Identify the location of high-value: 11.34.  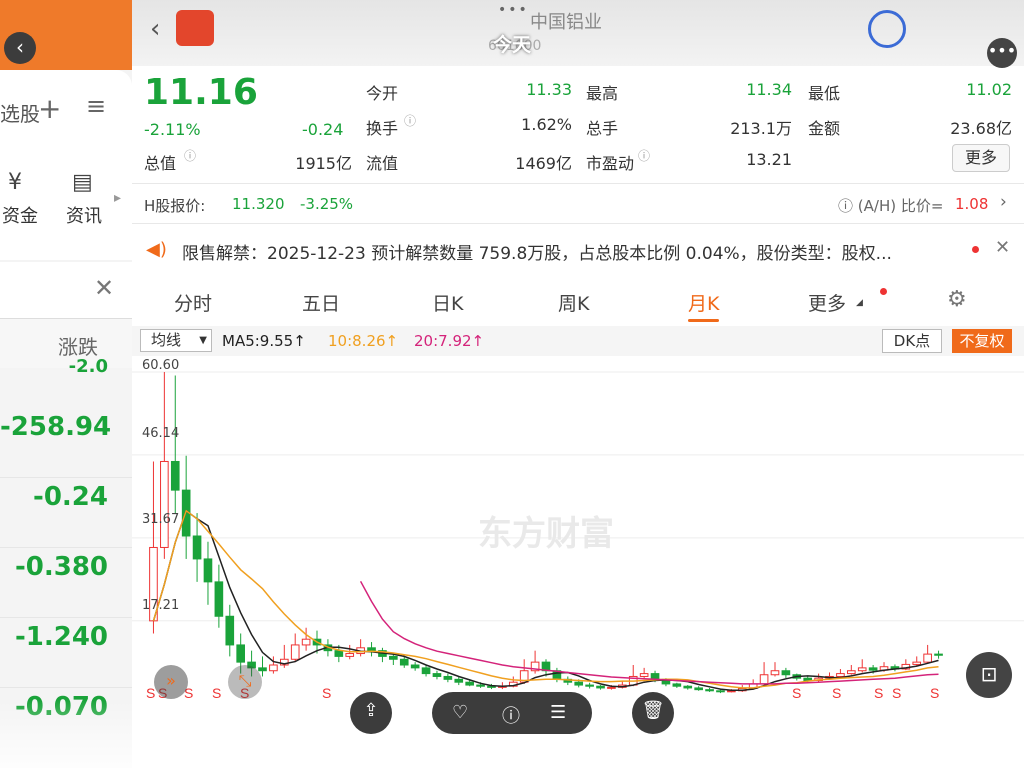
(769, 89).